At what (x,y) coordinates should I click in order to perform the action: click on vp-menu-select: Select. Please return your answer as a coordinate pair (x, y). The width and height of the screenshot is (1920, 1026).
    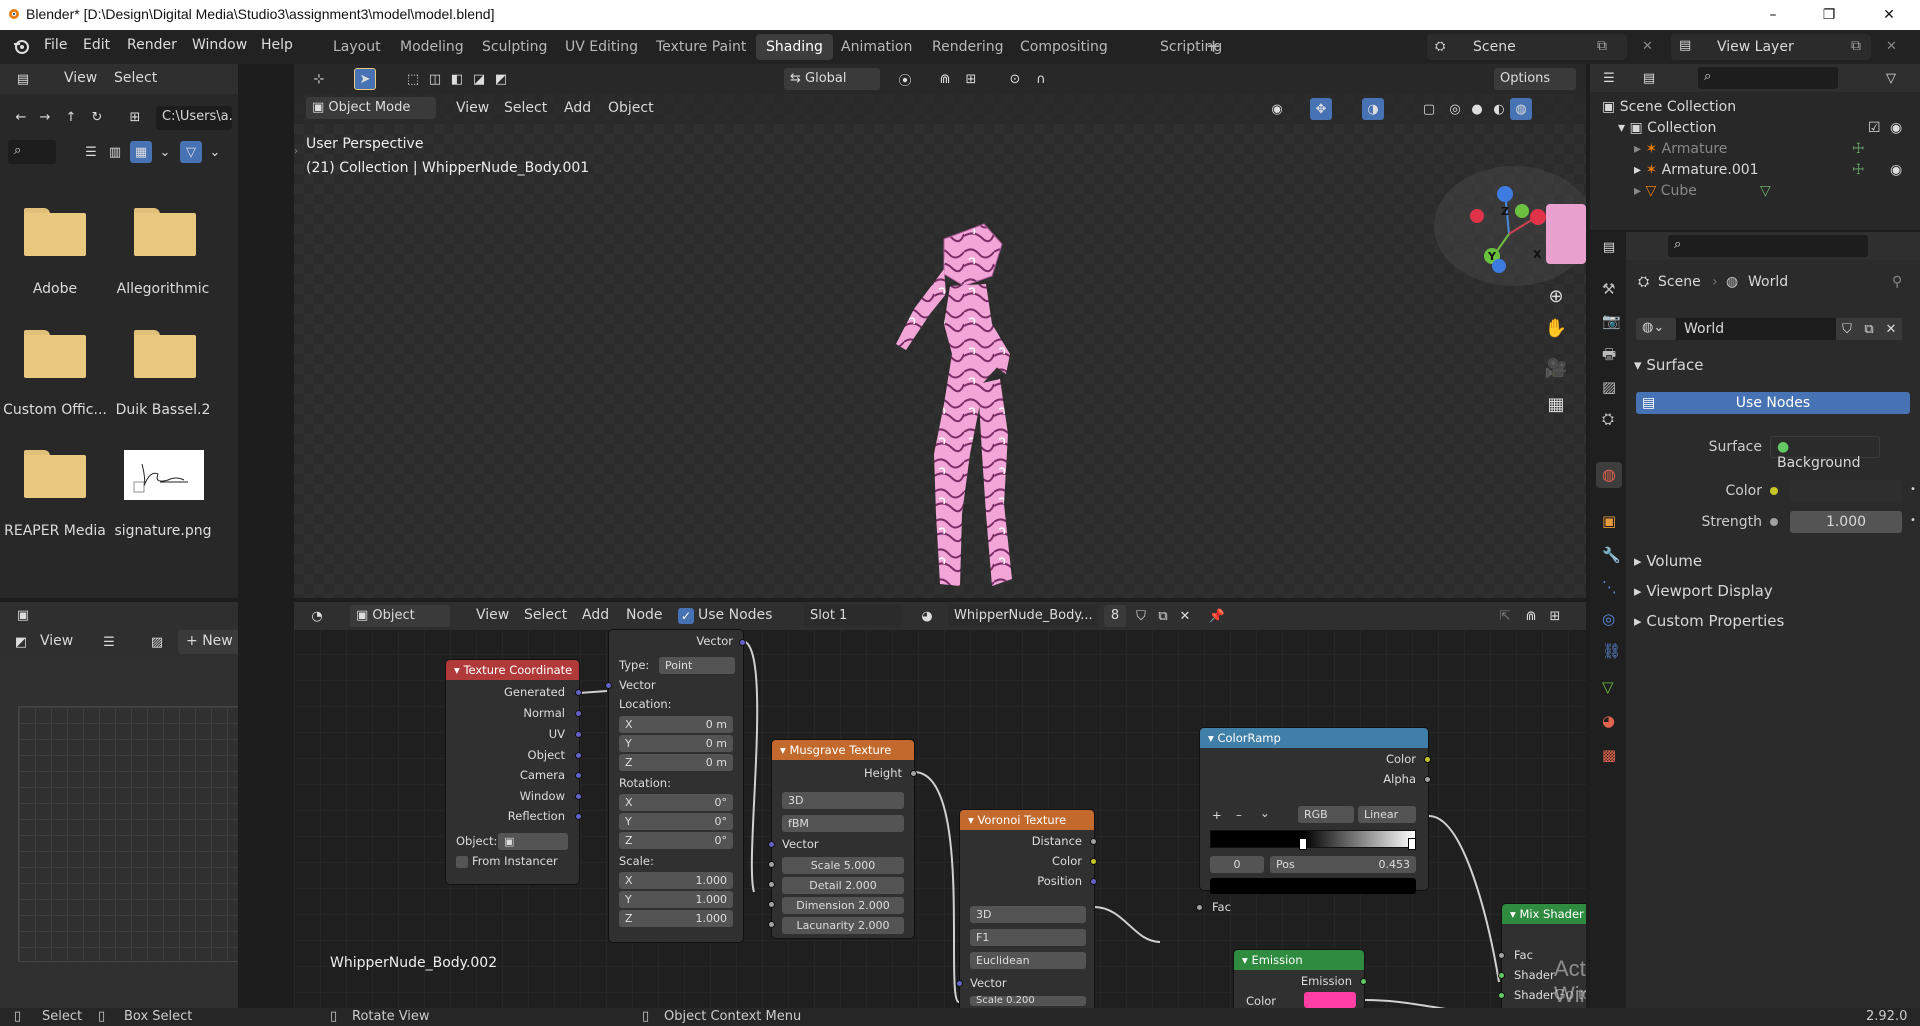
    Looking at the image, I should click on (525, 108).